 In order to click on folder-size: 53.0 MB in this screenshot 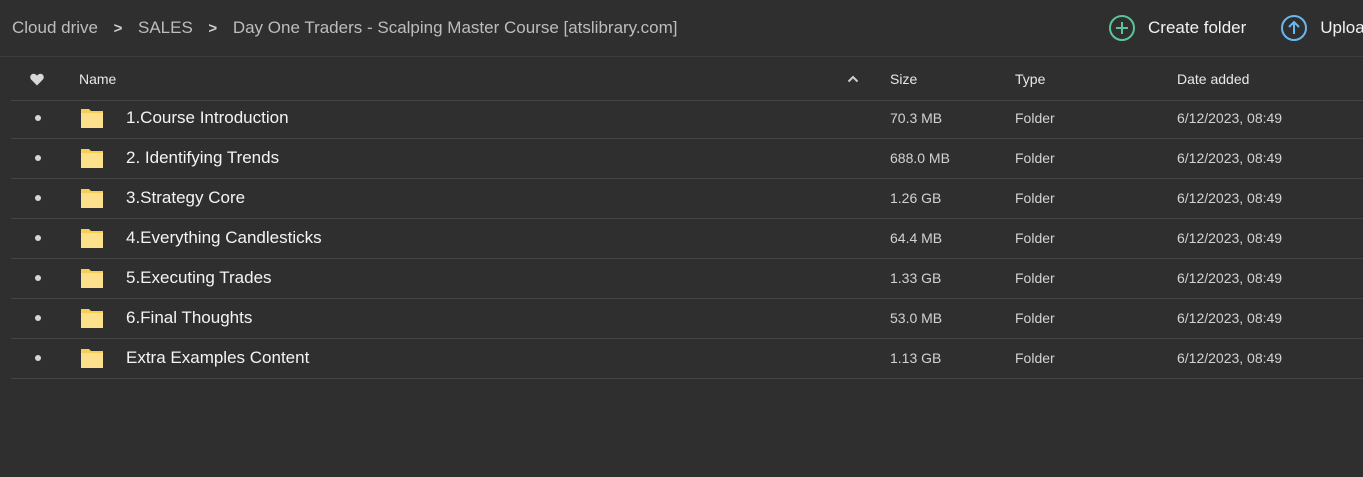, I will do `click(916, 318)`.